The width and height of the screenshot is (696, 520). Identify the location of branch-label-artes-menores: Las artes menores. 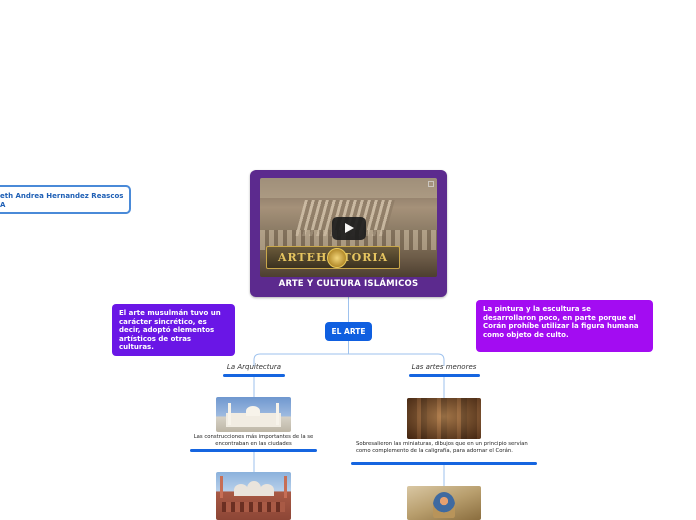
(444, 367).